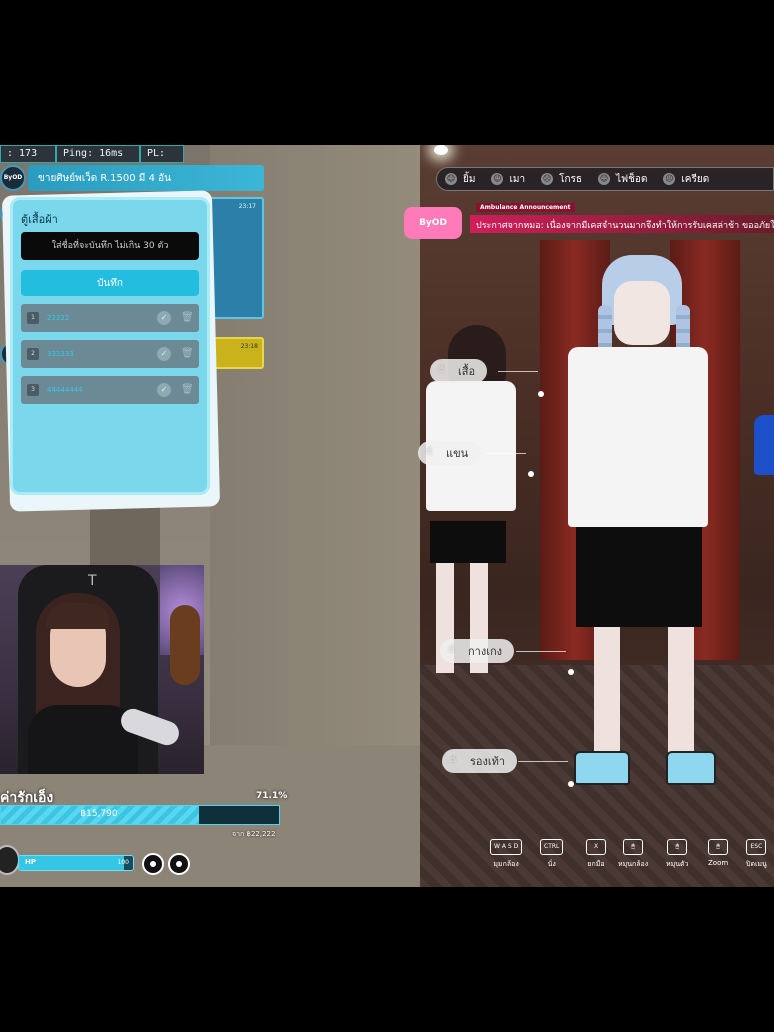 The height and width of the screenshot is (1032, 774). I want to click on streamer-bangs, so click(78, 616).